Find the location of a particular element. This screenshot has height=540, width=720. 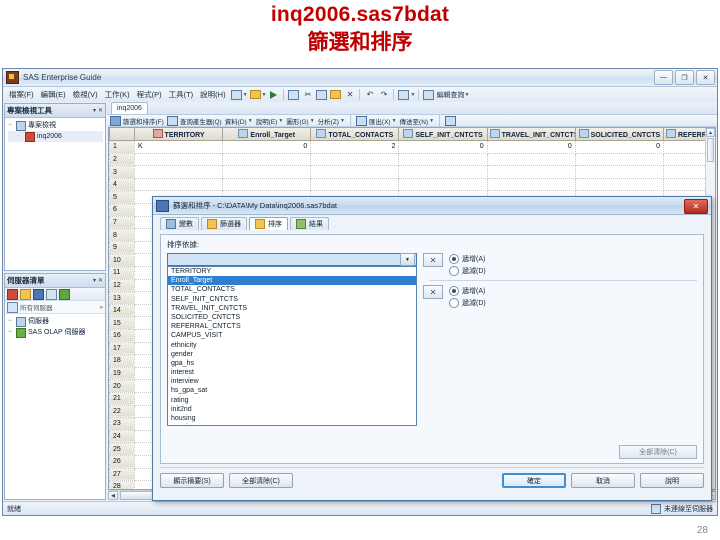

column-header-total-contacts: TOTAL_CONTACTS is located at coordinates (355, 135).